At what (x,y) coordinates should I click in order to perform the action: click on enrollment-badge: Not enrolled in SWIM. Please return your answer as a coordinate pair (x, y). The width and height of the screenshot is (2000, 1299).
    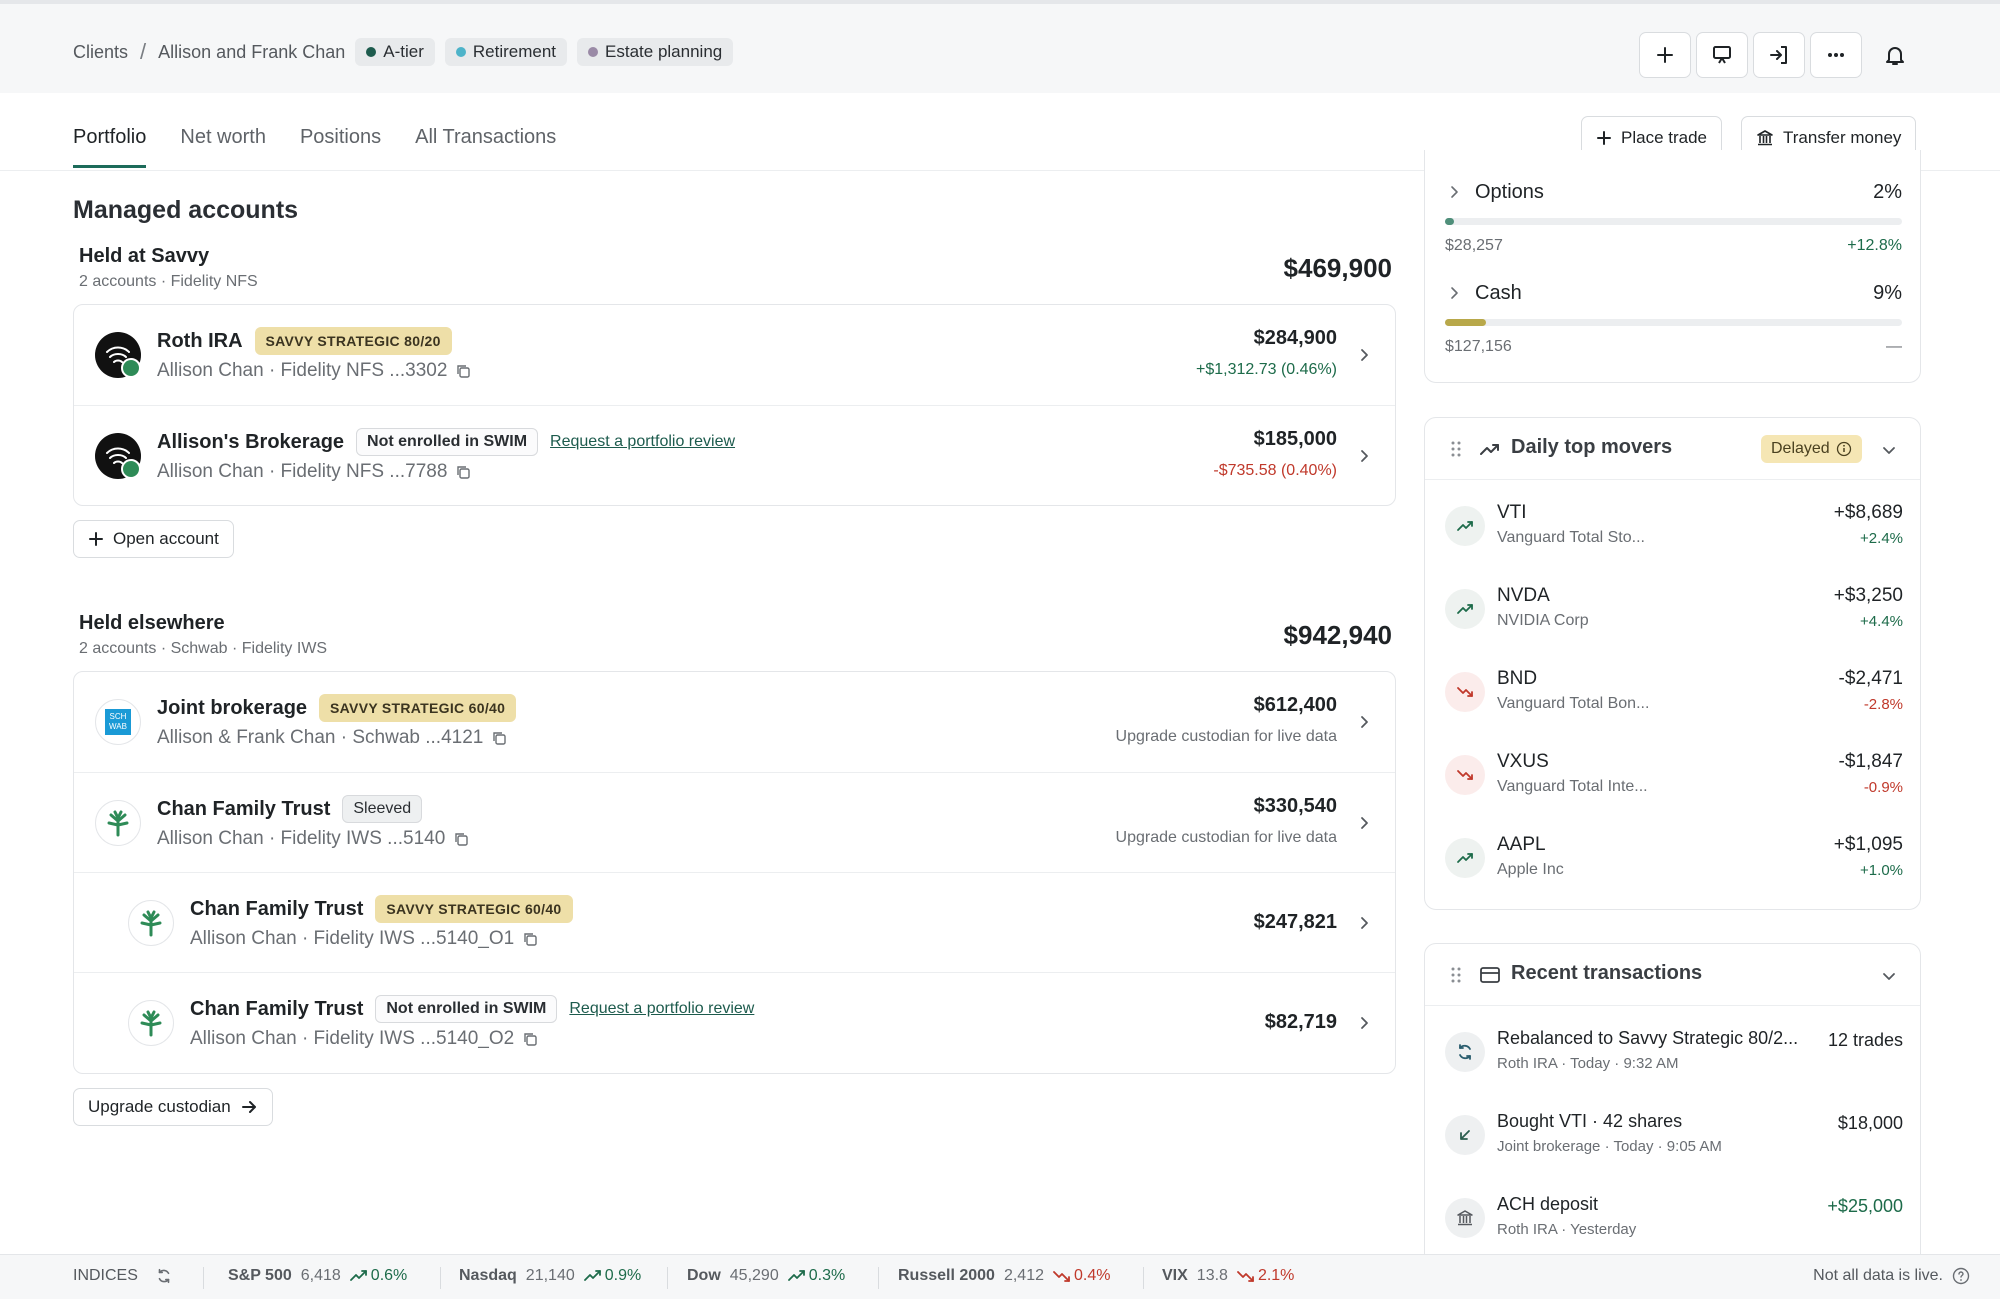
    Looking at the image, I should click on (466, 1009).